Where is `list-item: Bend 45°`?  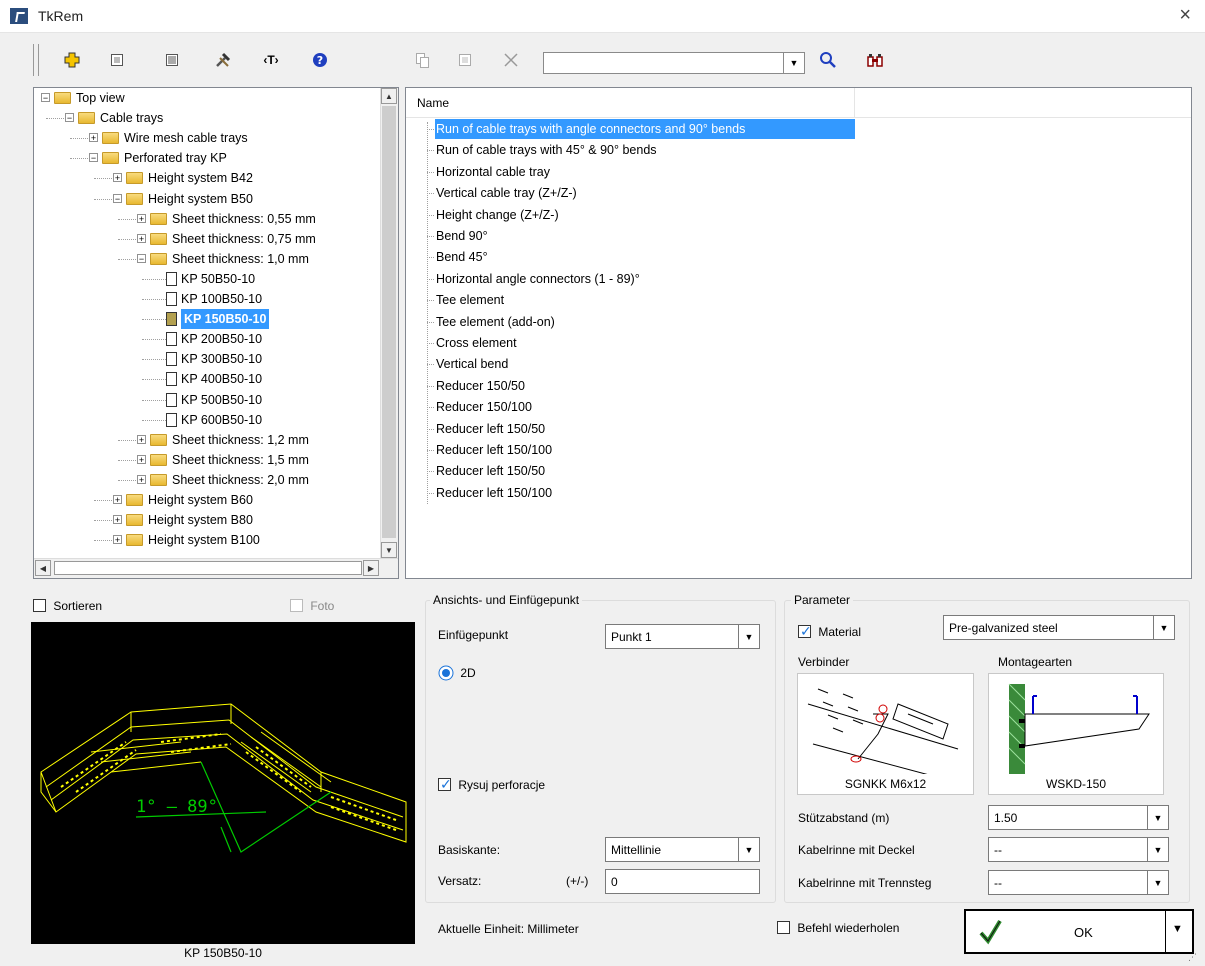
list-item: Bend 45° is located at coordinates (462, 257).